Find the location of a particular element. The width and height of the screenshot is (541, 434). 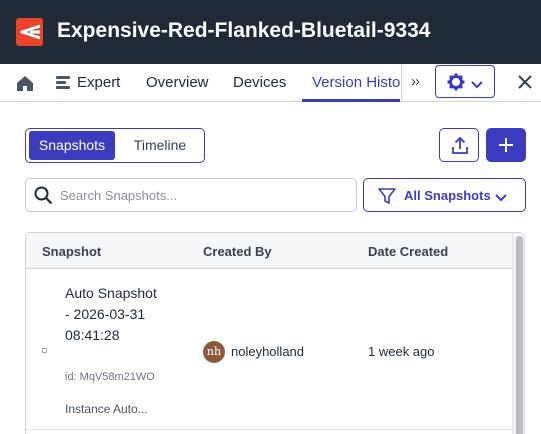

search-input is located at coordinates (205, 195).